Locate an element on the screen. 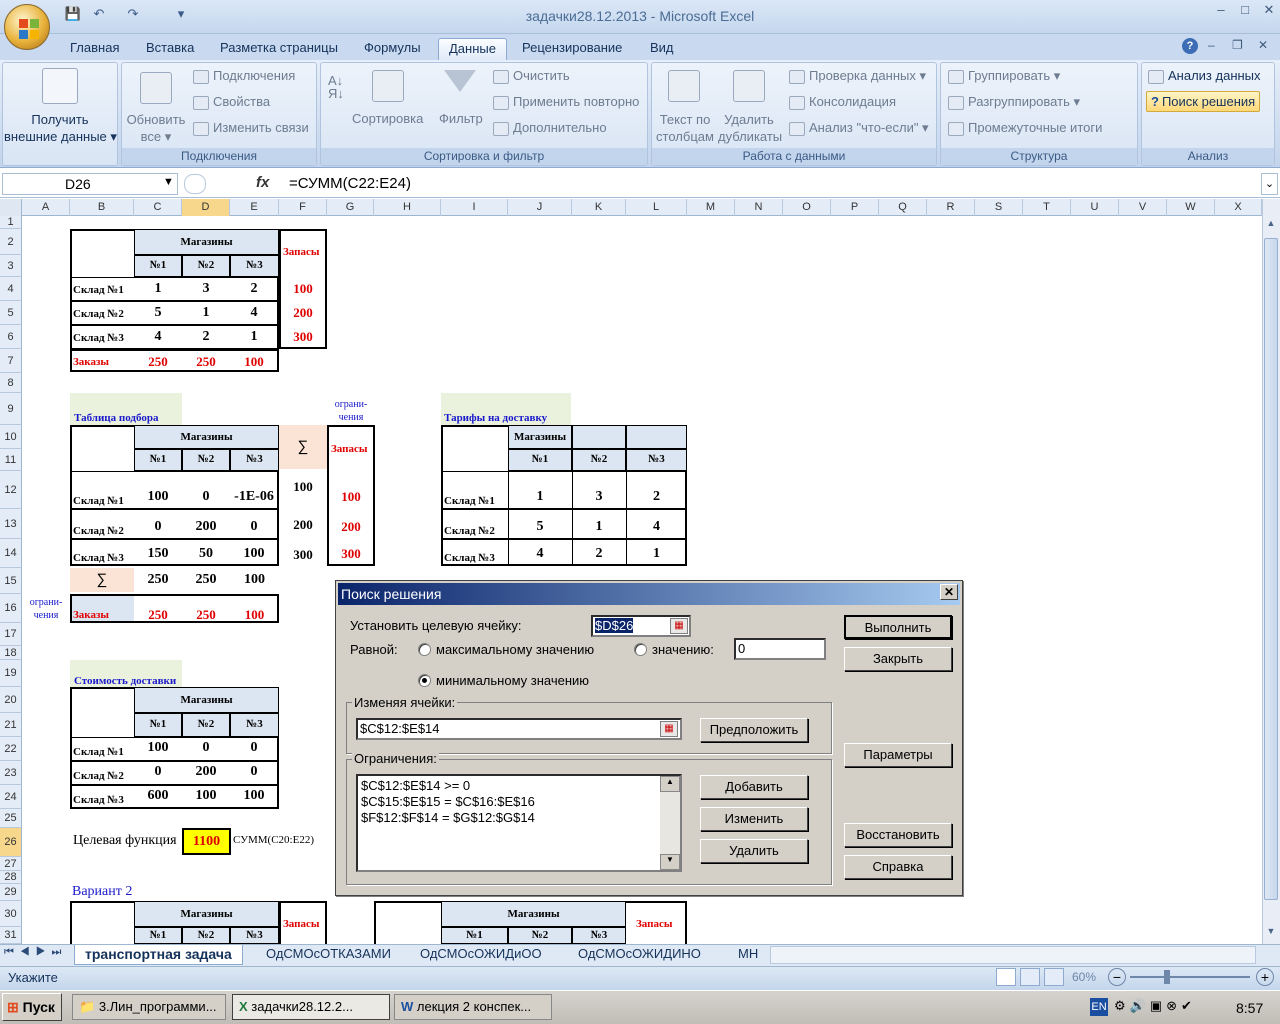 The height and width of the screenshot is (1024, 1280). column-header-T: T is located at coordinates (1047, 207).